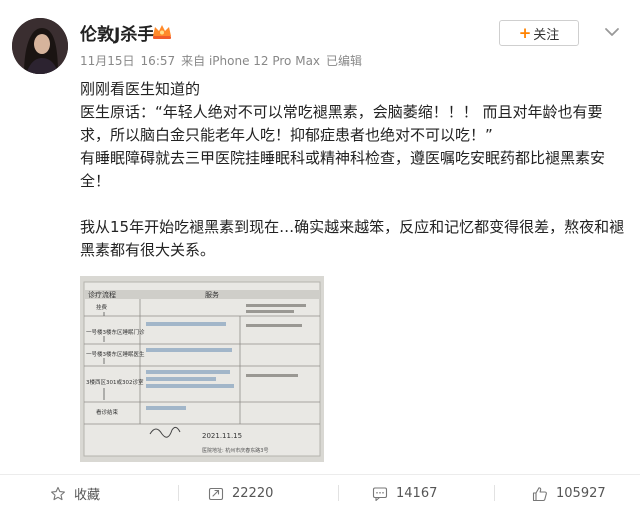  Describe the element at coordinates (253, 493) in the screenshot. I see `repost-count: 22220` at that location.